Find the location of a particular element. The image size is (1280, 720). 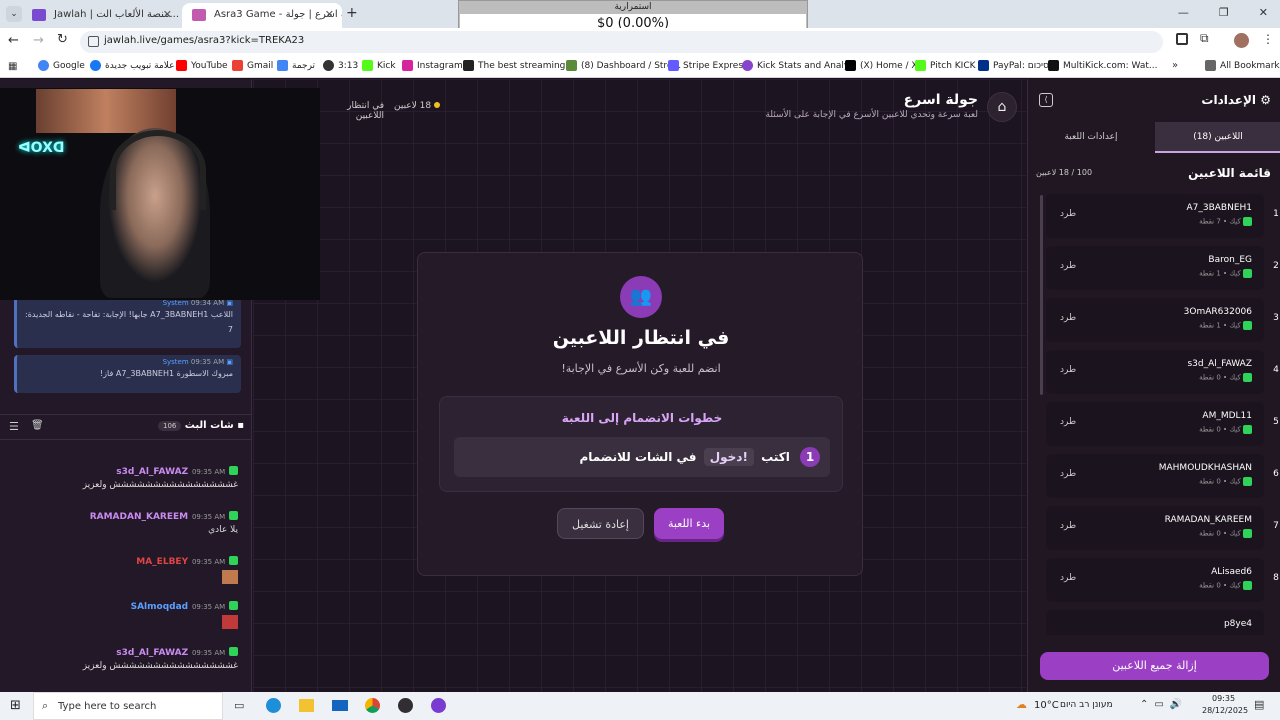

streaming-icon is located at coordinates (468, 65).